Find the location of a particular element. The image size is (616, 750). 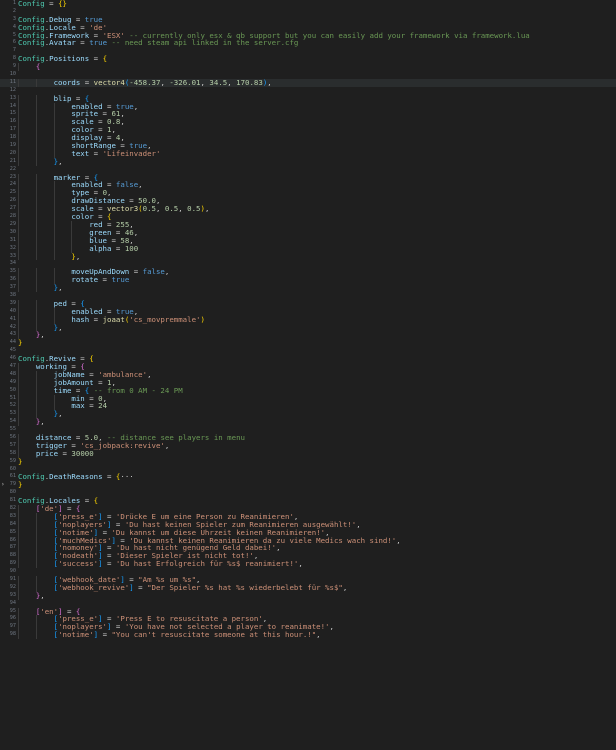

line-number: 49 is located at coordinates (12, 381).